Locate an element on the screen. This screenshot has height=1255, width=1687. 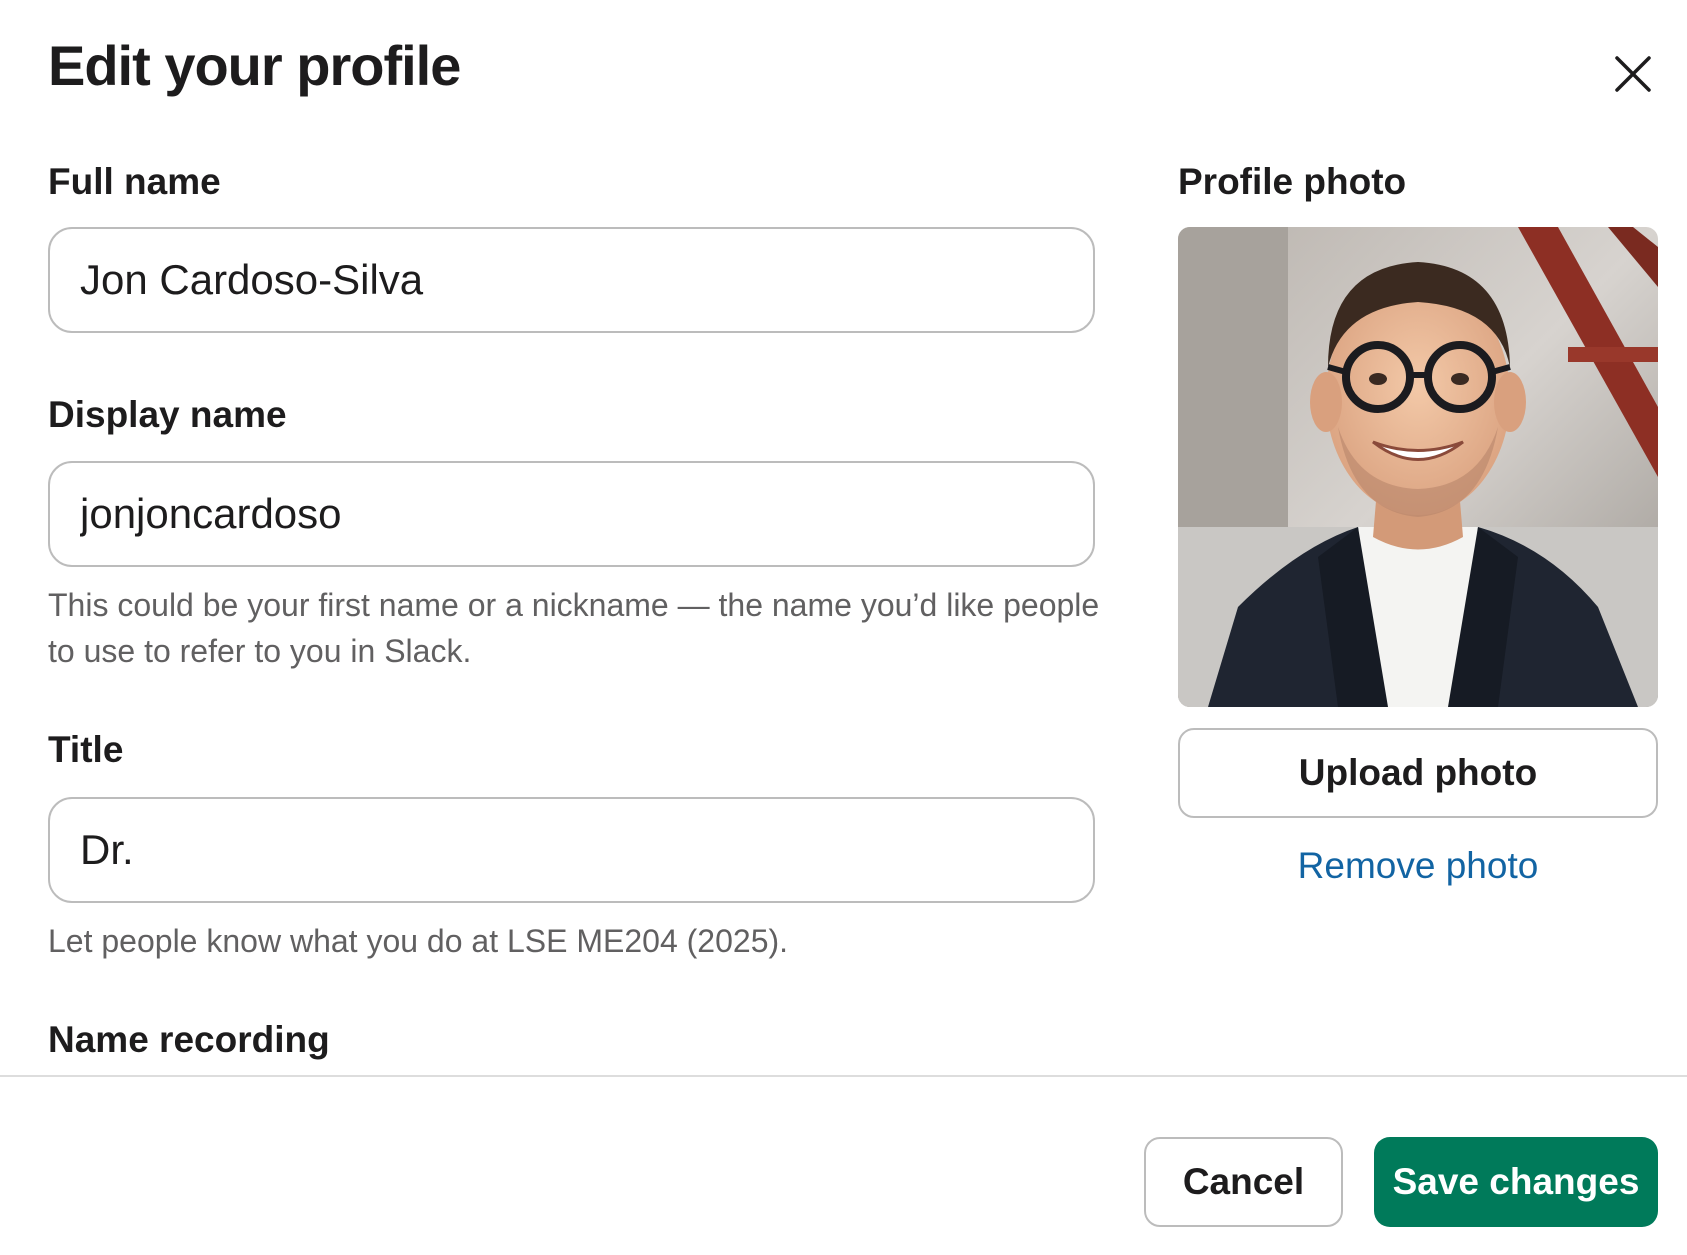
title-label: Title is located at coordinates (86, 749).